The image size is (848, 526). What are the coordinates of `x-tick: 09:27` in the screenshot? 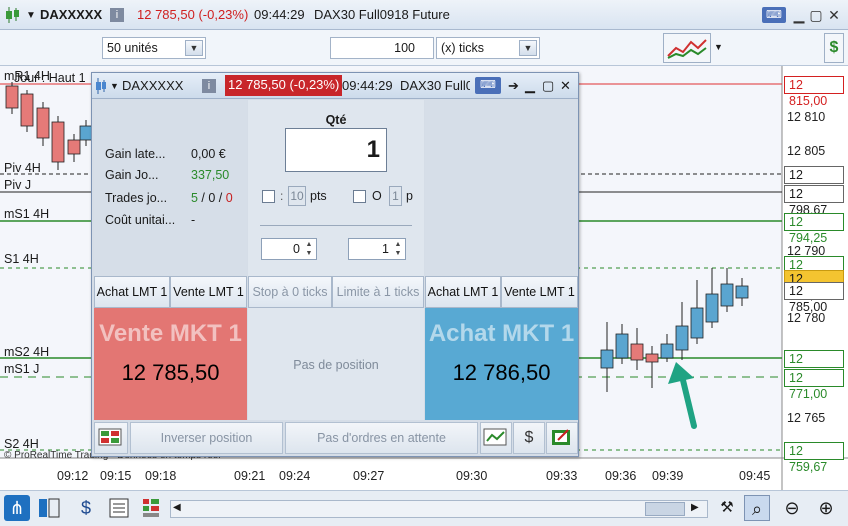 It's located at (369, 476).